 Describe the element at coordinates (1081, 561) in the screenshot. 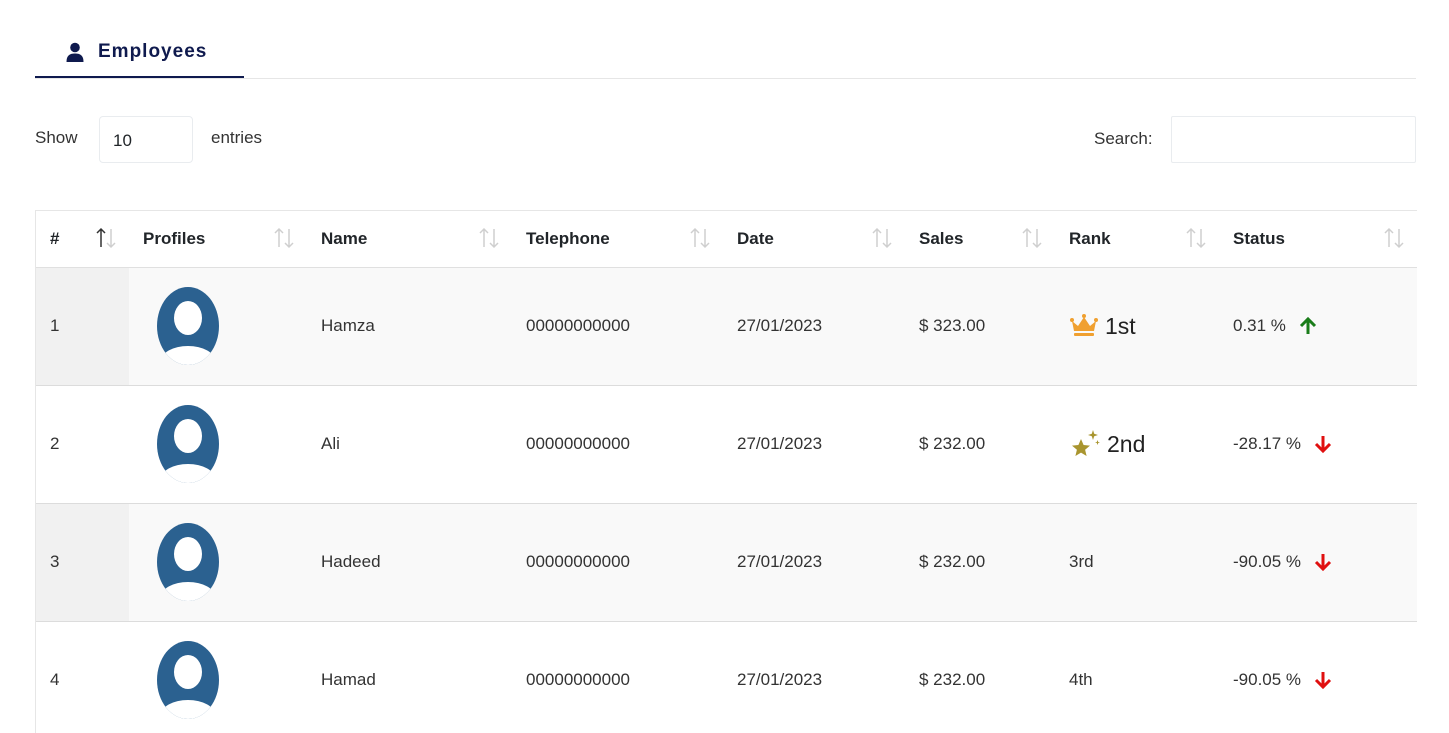

I see `rank-label: 3rd` at that location.